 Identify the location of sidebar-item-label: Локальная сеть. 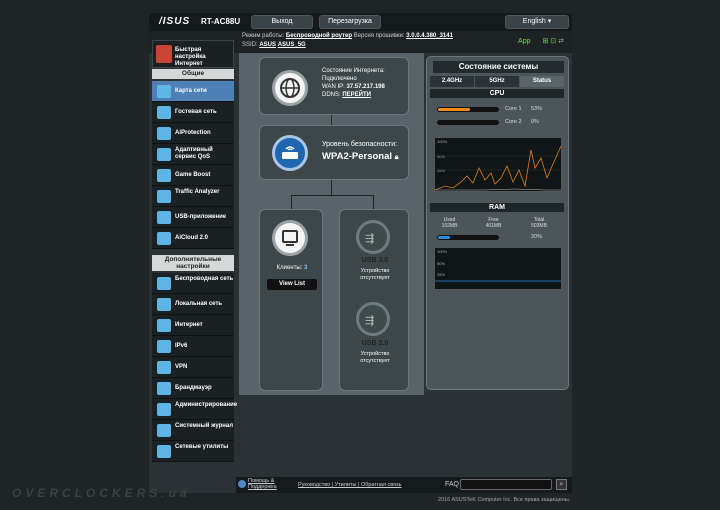
(199, 304).